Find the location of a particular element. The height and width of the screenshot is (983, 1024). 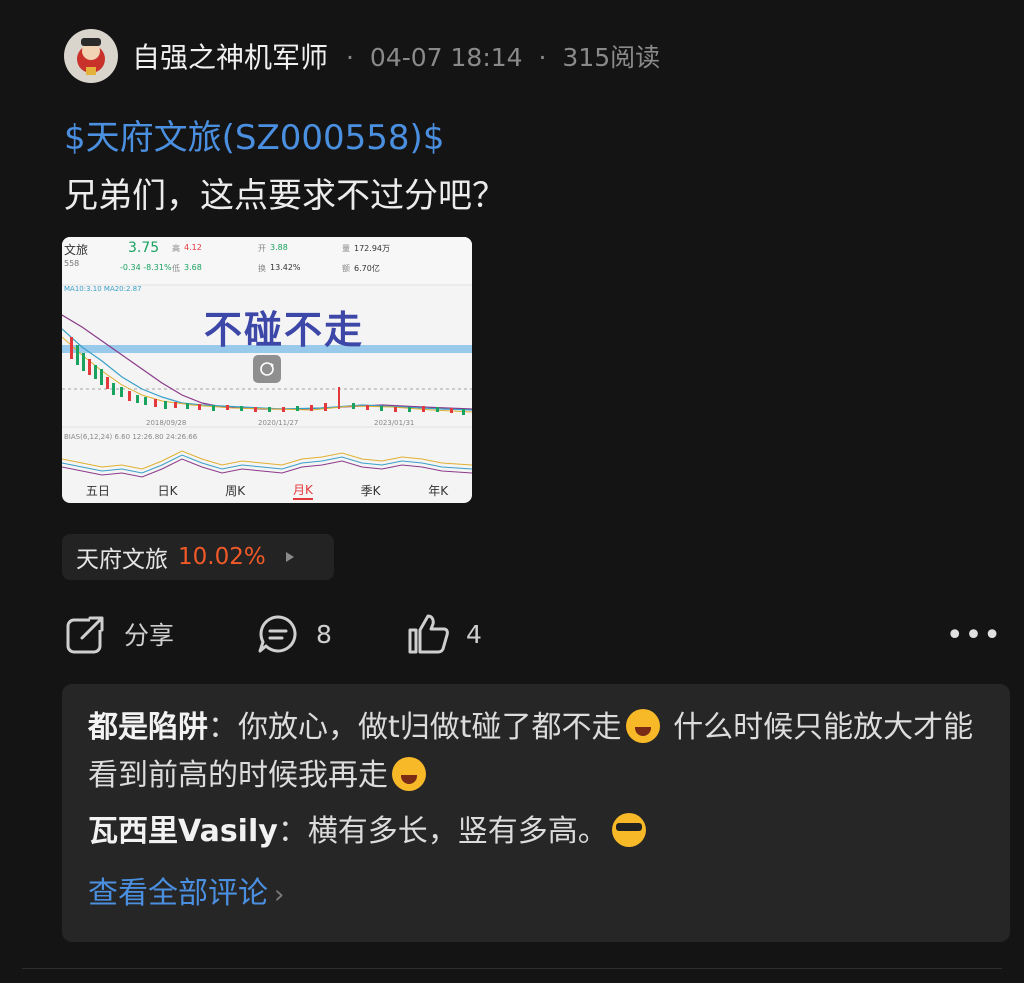

thumb-stock-code: 558 is located at coordinates (72, 263).